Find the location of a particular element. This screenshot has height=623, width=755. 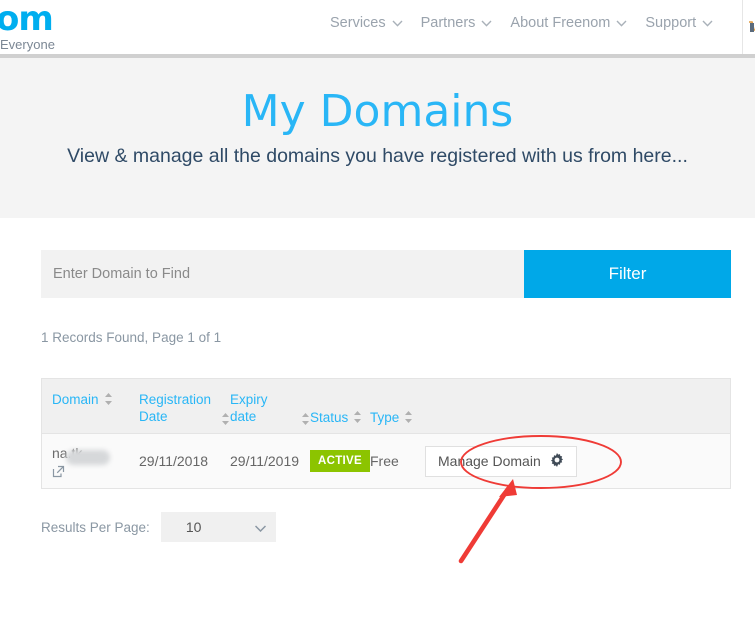

column-header-label: Registration Date is located at coordinates (175, 408).